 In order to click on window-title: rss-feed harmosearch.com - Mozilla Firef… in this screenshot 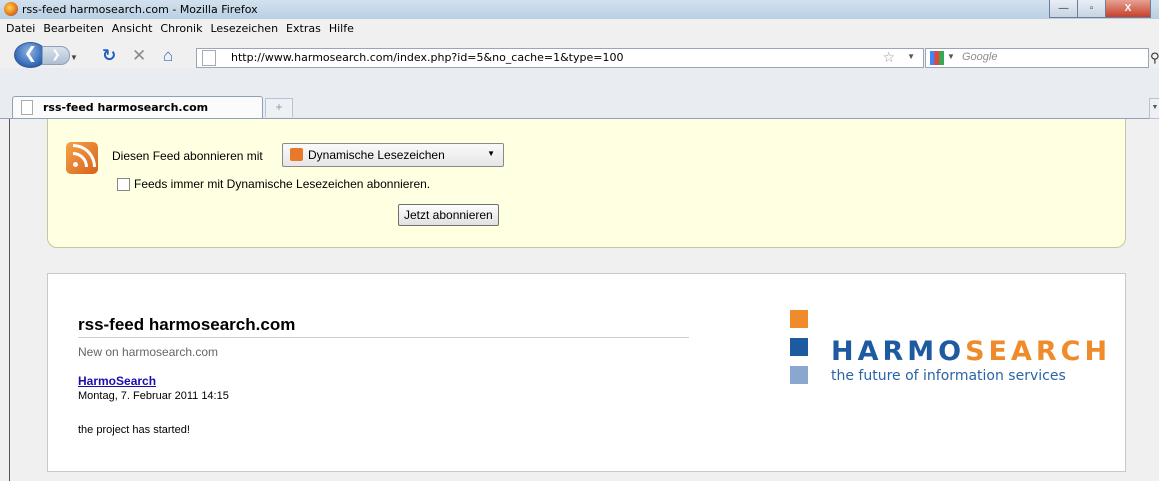, I will do `click(140, 9)`.